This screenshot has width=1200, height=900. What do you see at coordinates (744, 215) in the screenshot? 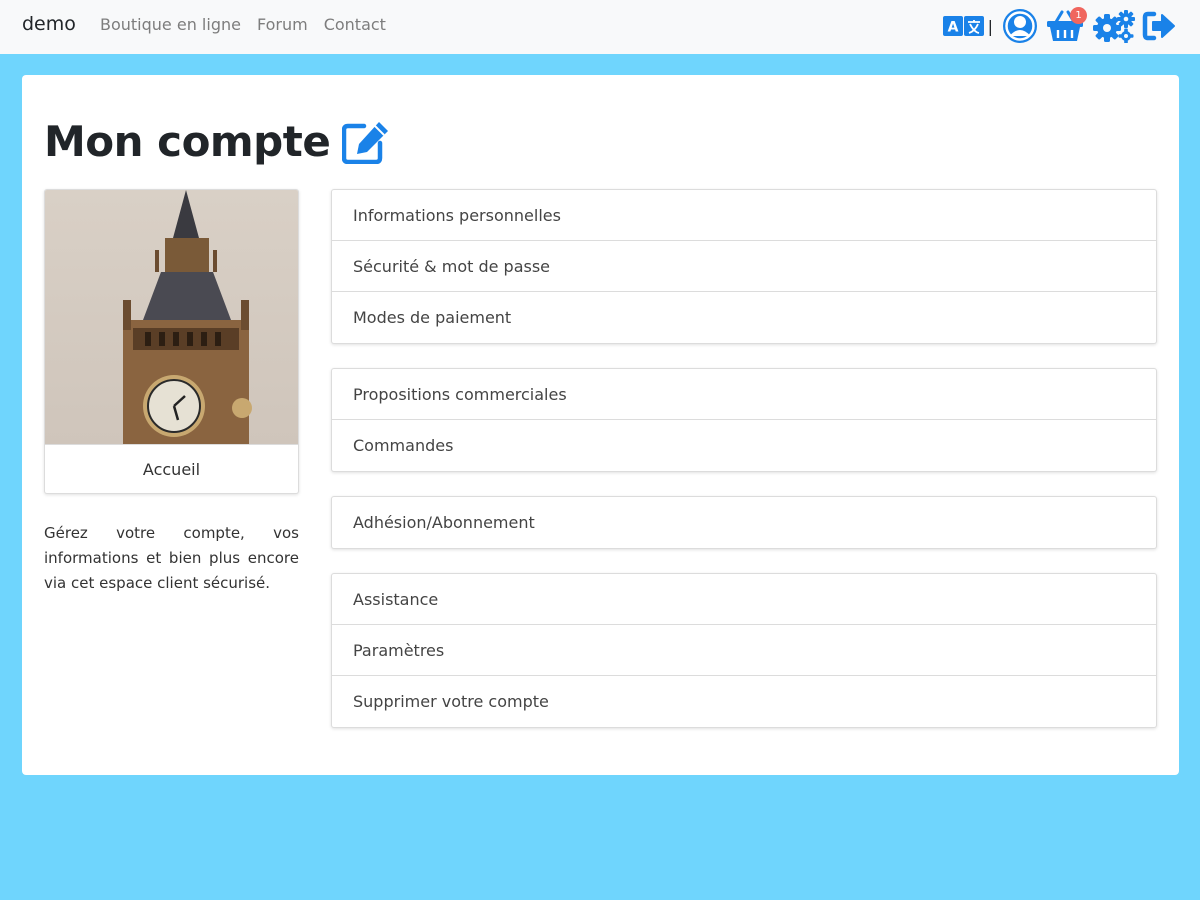
I see `menu-item-personal-info: Informations personnelles` at bounding box center [744, 215].